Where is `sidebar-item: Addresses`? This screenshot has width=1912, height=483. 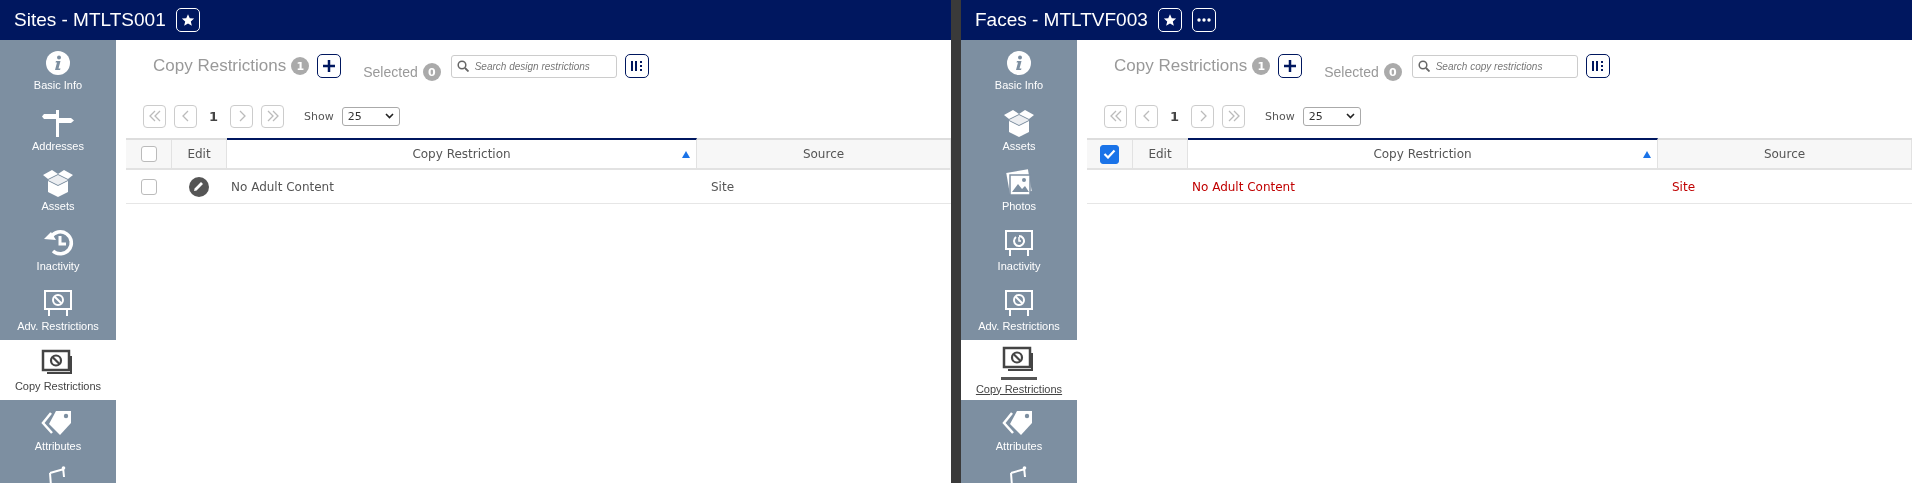 sidebar-item: Addresses is located at coordinates (58, 130).